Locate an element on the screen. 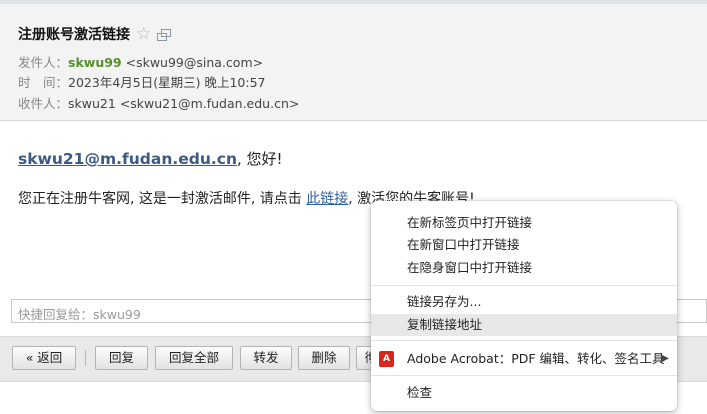 This screenshot has height=414, width=707. time-label: 时 间： is located at coordinates (43, 82).